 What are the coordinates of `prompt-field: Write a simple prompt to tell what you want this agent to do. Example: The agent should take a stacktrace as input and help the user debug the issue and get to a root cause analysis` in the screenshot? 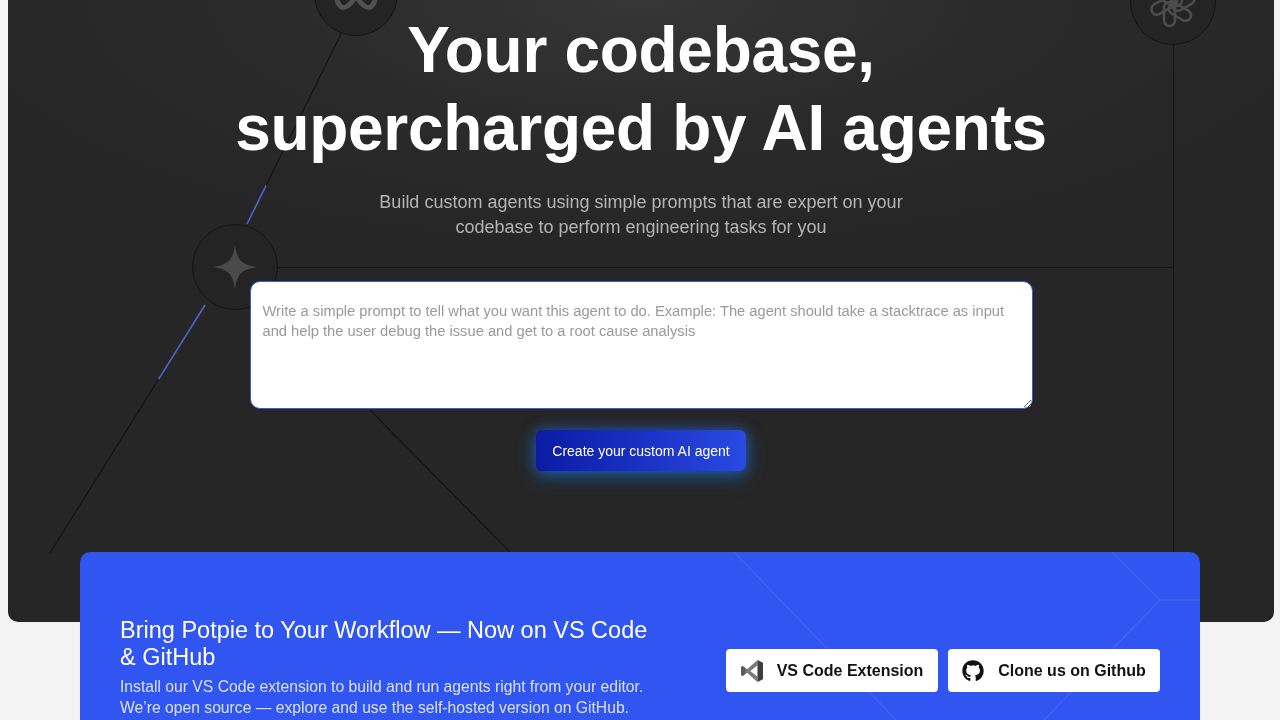 It's located at (641, 345).